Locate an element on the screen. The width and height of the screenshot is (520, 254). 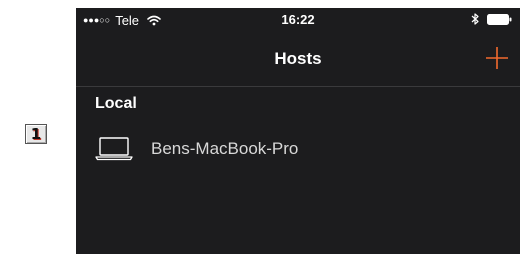
laptop-icon is located at coordinates (114, 149).